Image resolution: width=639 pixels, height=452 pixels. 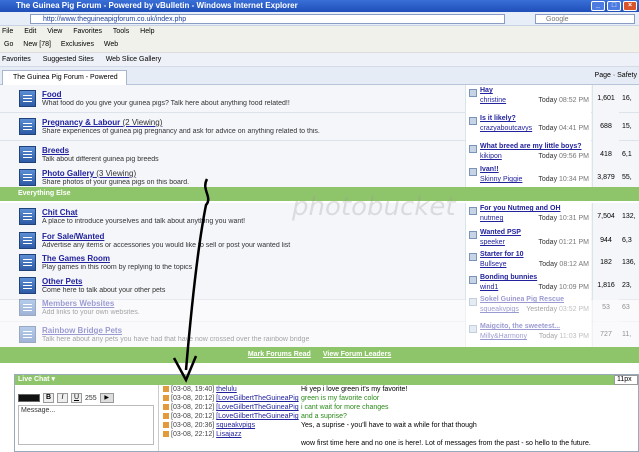 What do you see at coordinates (29, 398) in the screenshot?
I see `color-picker` at bounding box center [29, 398].